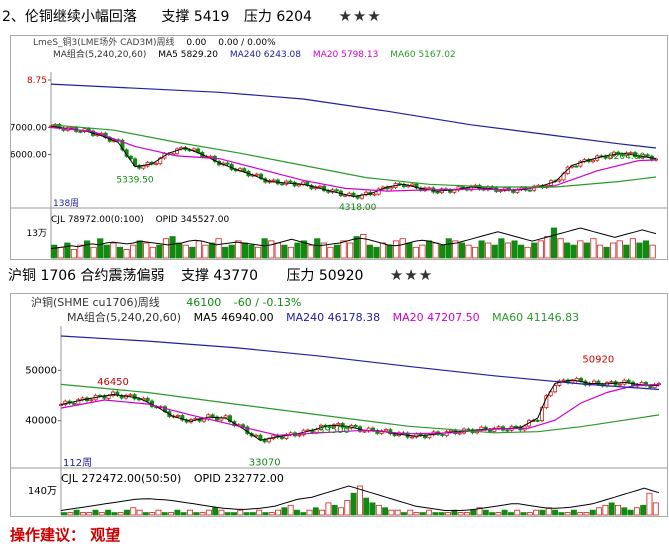 This screenshot has width=669, height=551. I want to click on ma240-line, so click(353, 116).